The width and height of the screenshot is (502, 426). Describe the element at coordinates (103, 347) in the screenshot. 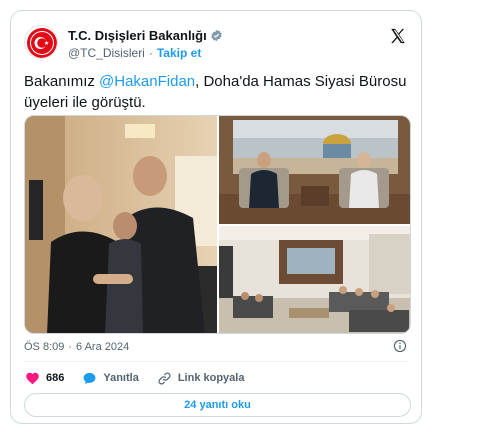

I see `timestamp-date: 6 Ara 2024` at that location.